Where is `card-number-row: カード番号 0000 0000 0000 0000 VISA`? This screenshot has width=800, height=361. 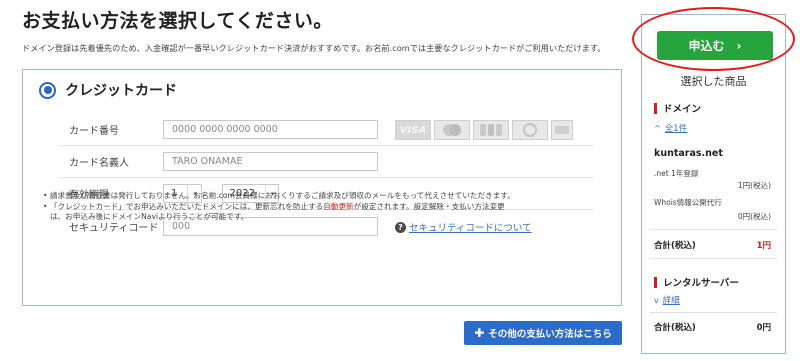 card-number-row: カード番号 0000 0000 0000 0000 VISA is located at coordinates (326, 130).